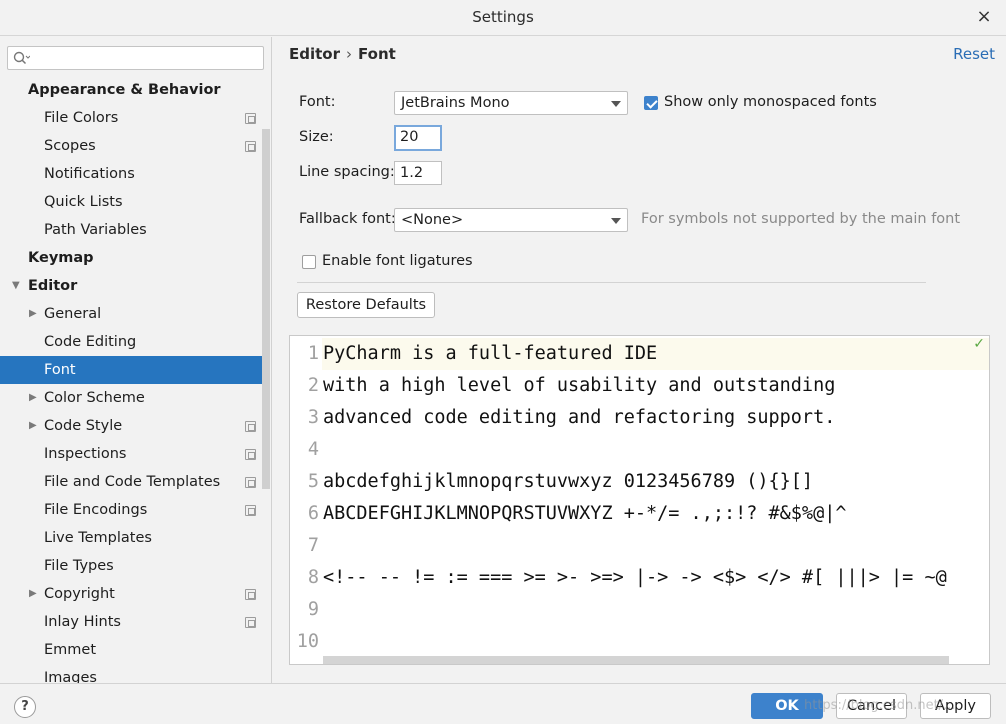 This screenshot has height=724, width=1006. I want to click on sidebar-item-file-encodings: File Encodings, so click(131, 510).